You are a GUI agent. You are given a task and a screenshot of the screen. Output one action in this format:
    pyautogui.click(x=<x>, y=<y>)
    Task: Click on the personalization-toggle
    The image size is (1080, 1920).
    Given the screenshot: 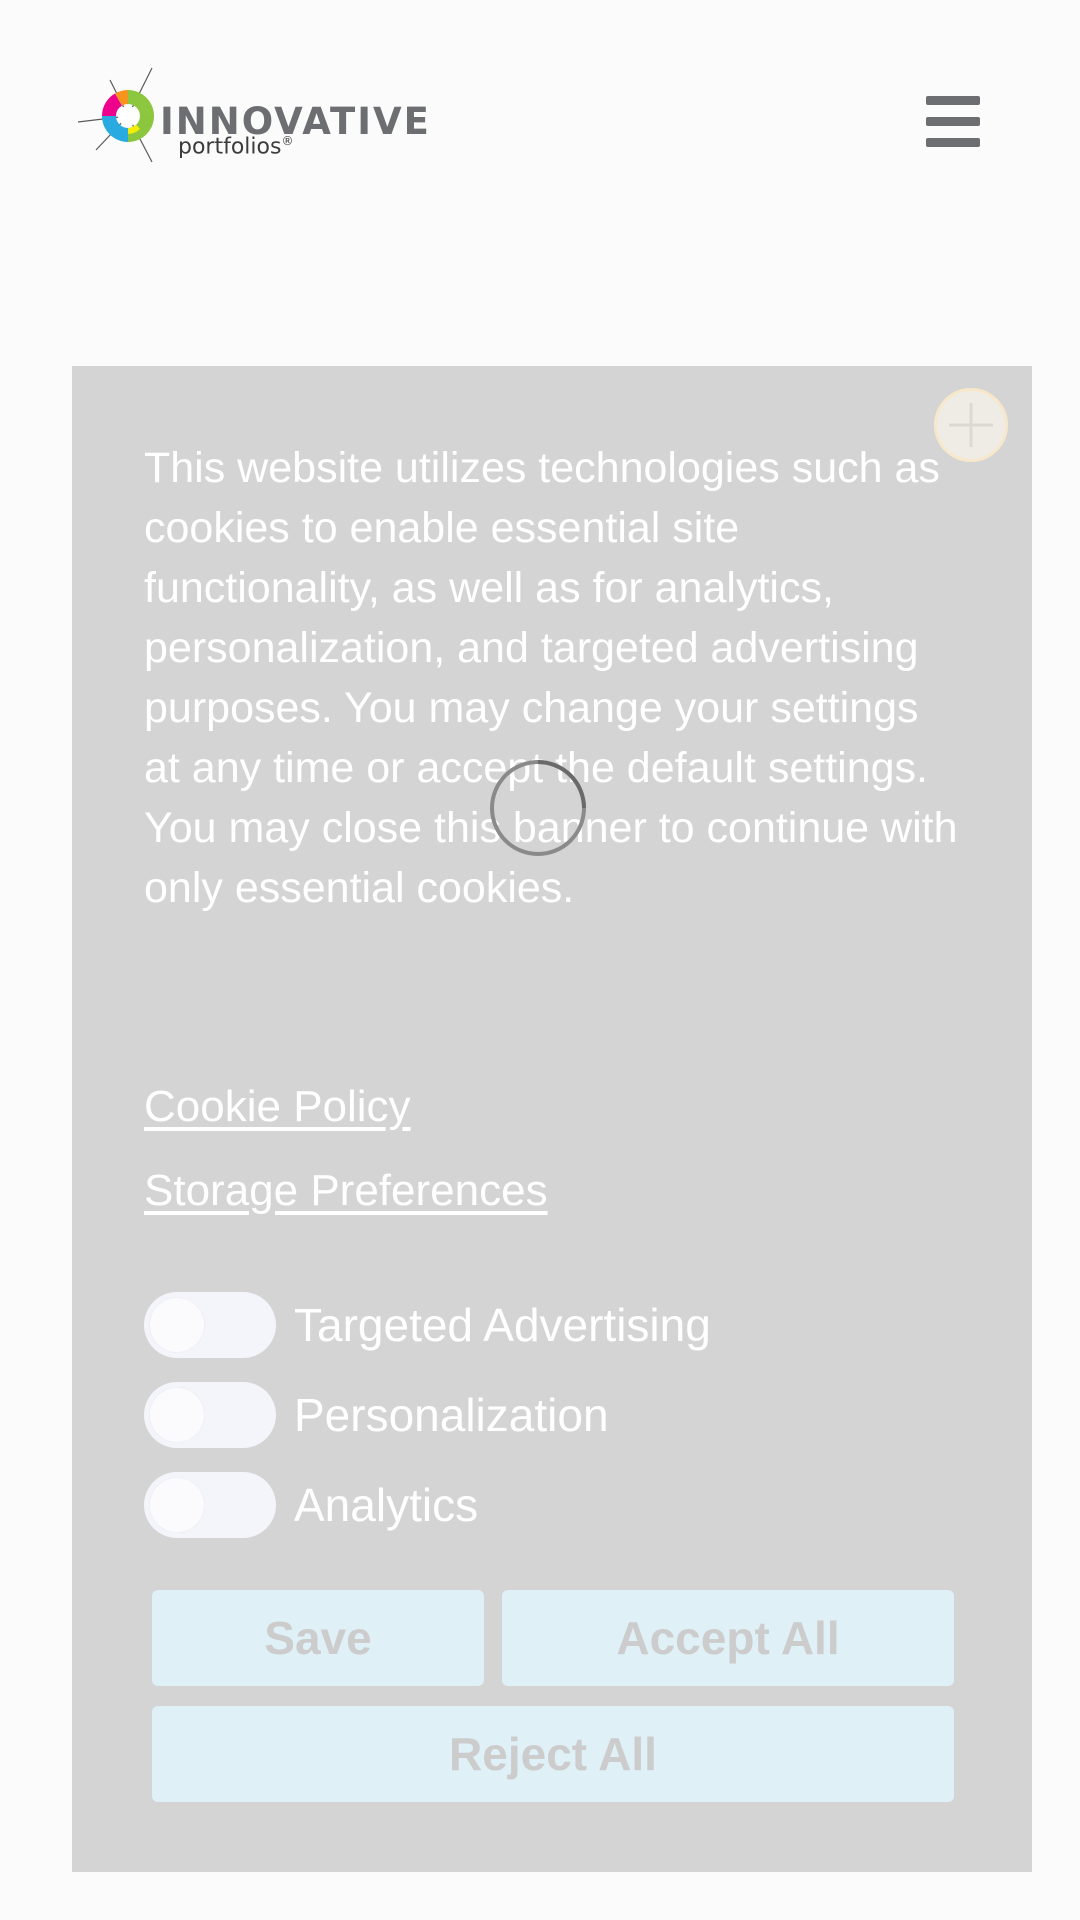 What is the action you would take?
    pyautogui.click(x=210, y=1415)
    